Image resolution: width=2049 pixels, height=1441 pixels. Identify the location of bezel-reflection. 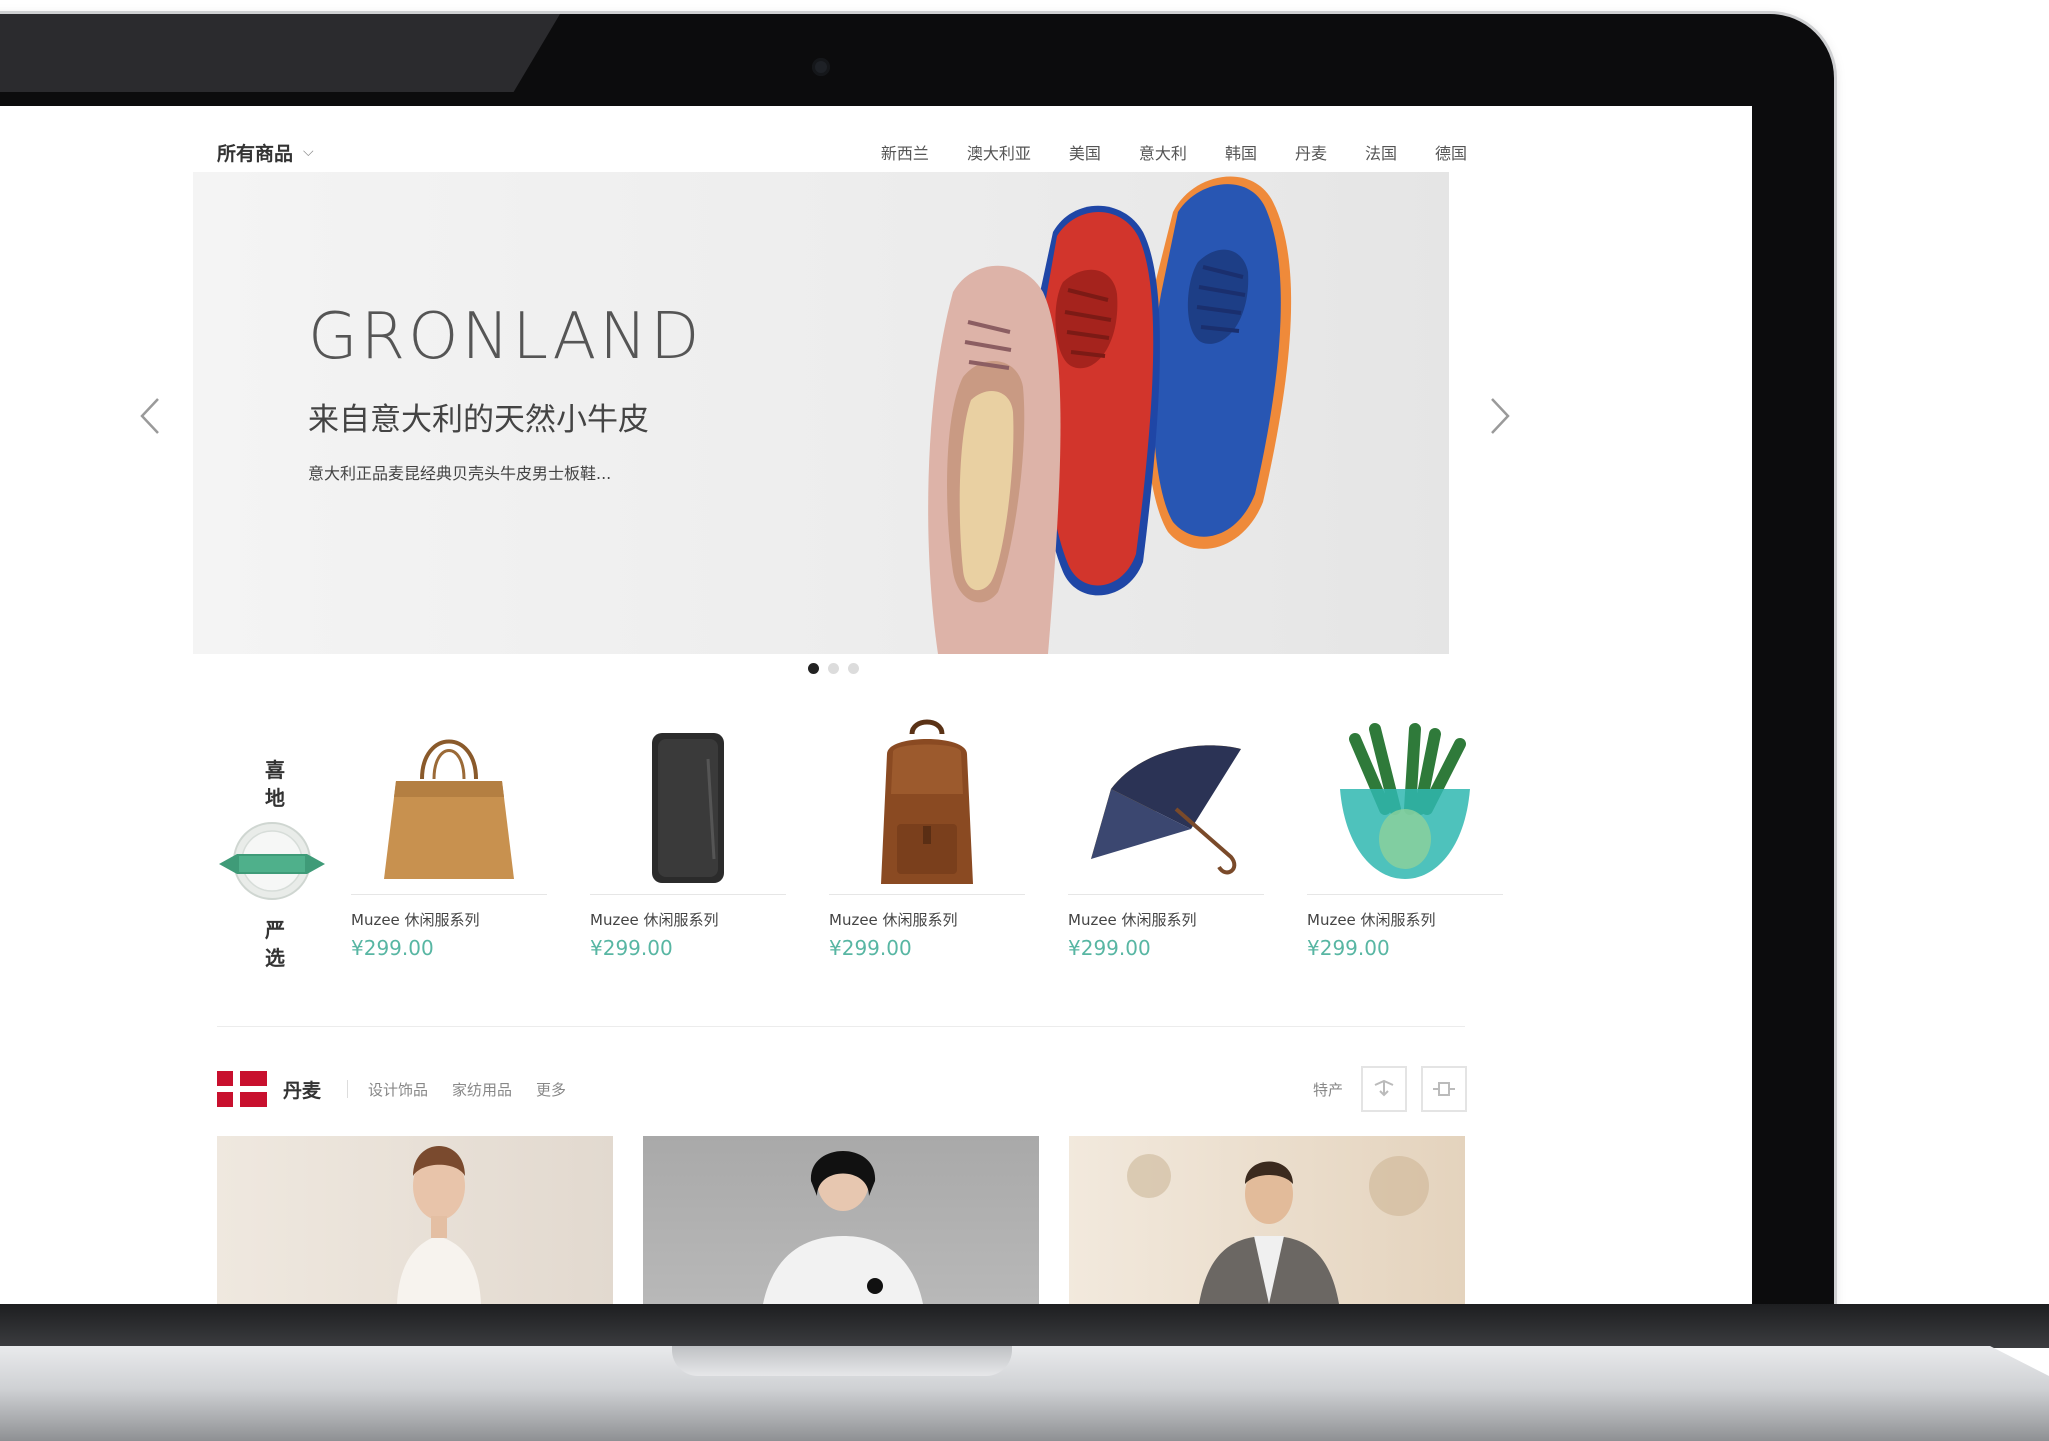
(280, 53).